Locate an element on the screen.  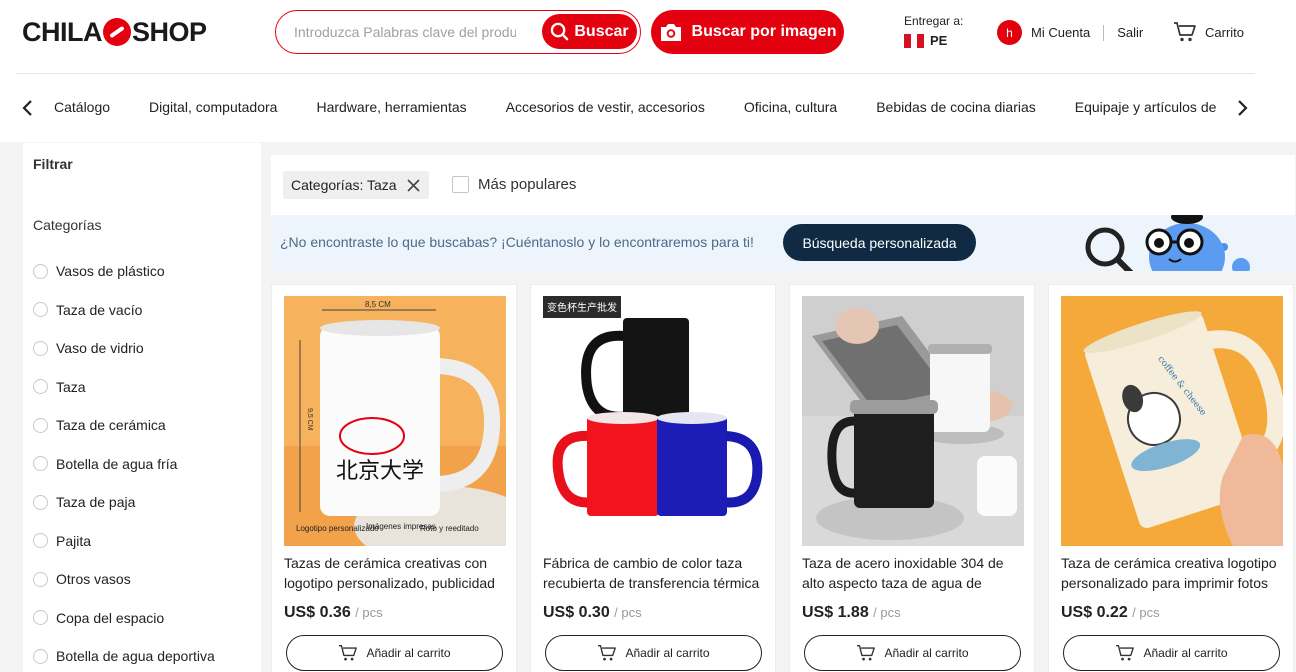
categories-title: Categorías is located at coordinates (67, 225).